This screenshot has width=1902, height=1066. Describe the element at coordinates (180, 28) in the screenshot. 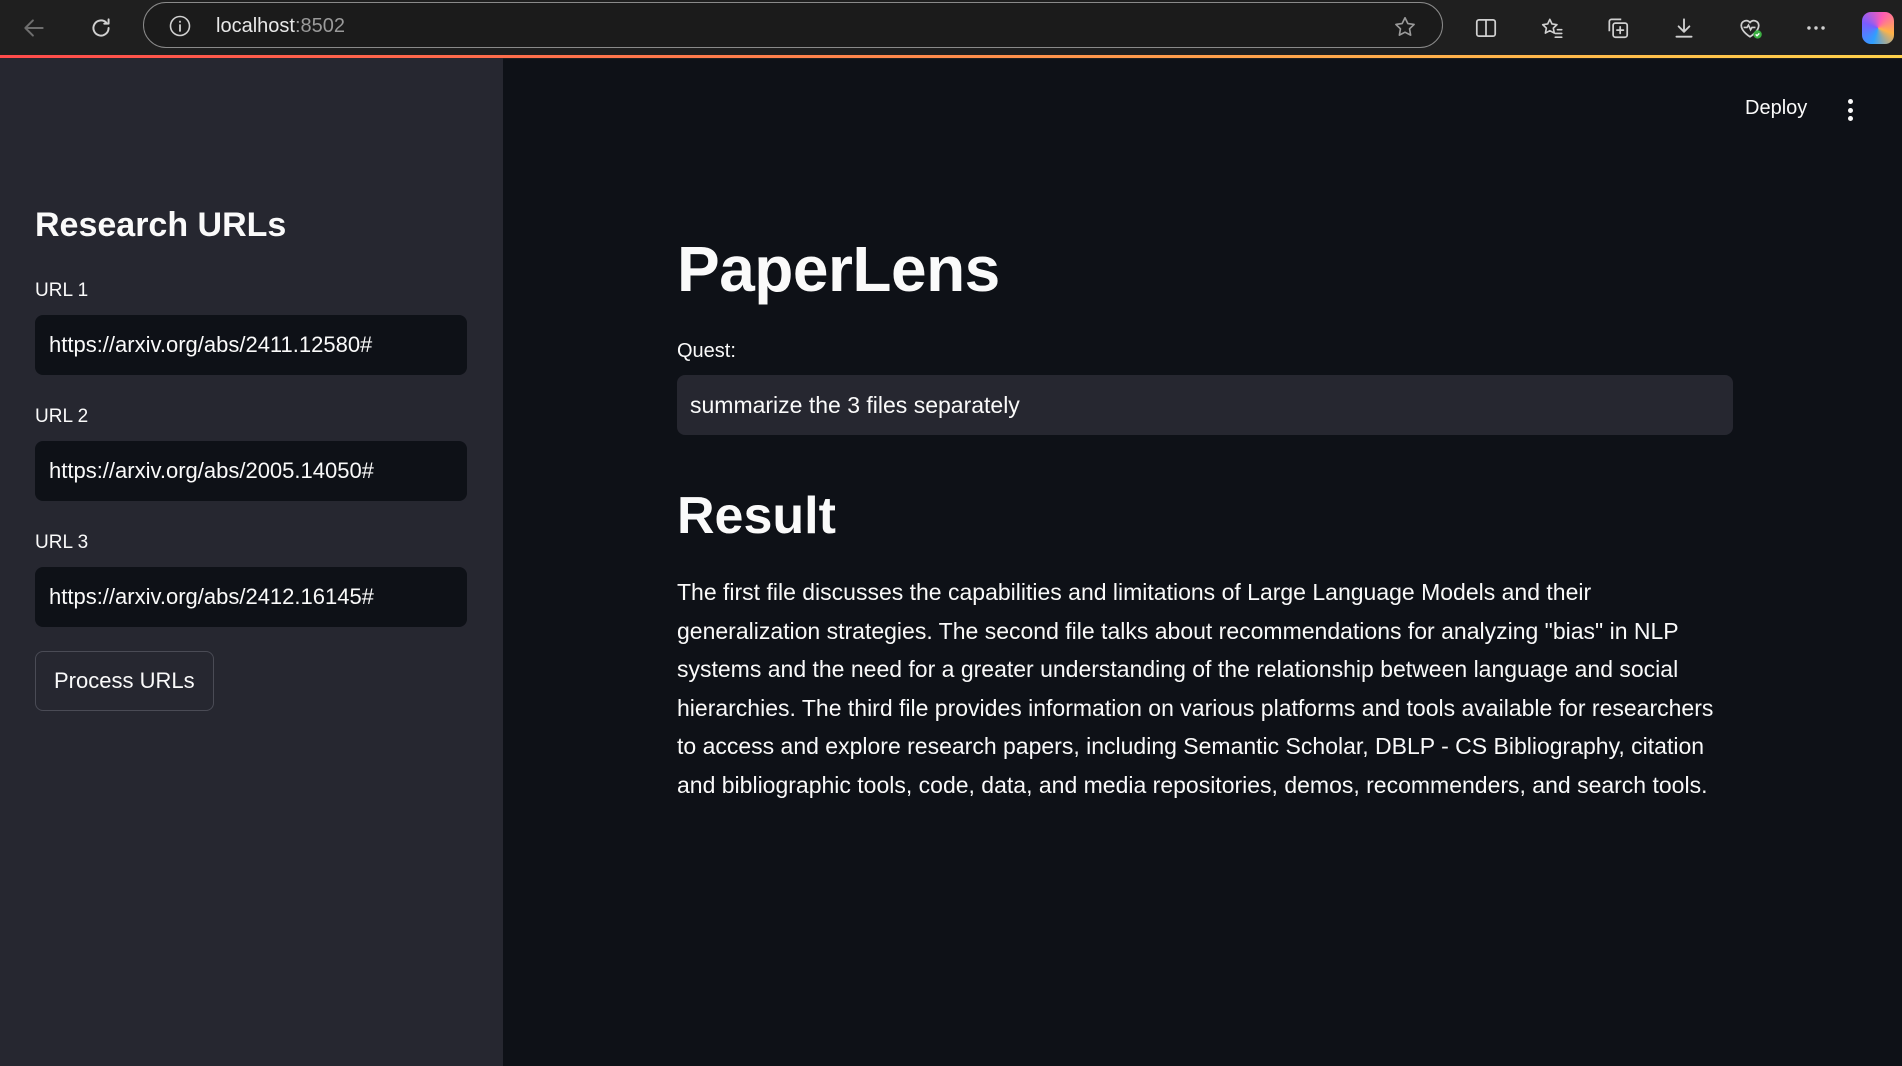

I see `site-info-icon` at that location.